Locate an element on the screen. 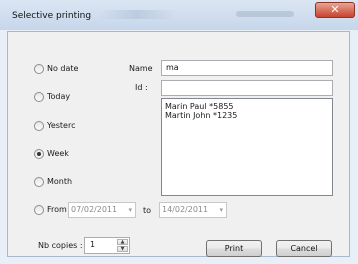 The image size is (358, 264). to-label: to is located at coordinates (147, 210).